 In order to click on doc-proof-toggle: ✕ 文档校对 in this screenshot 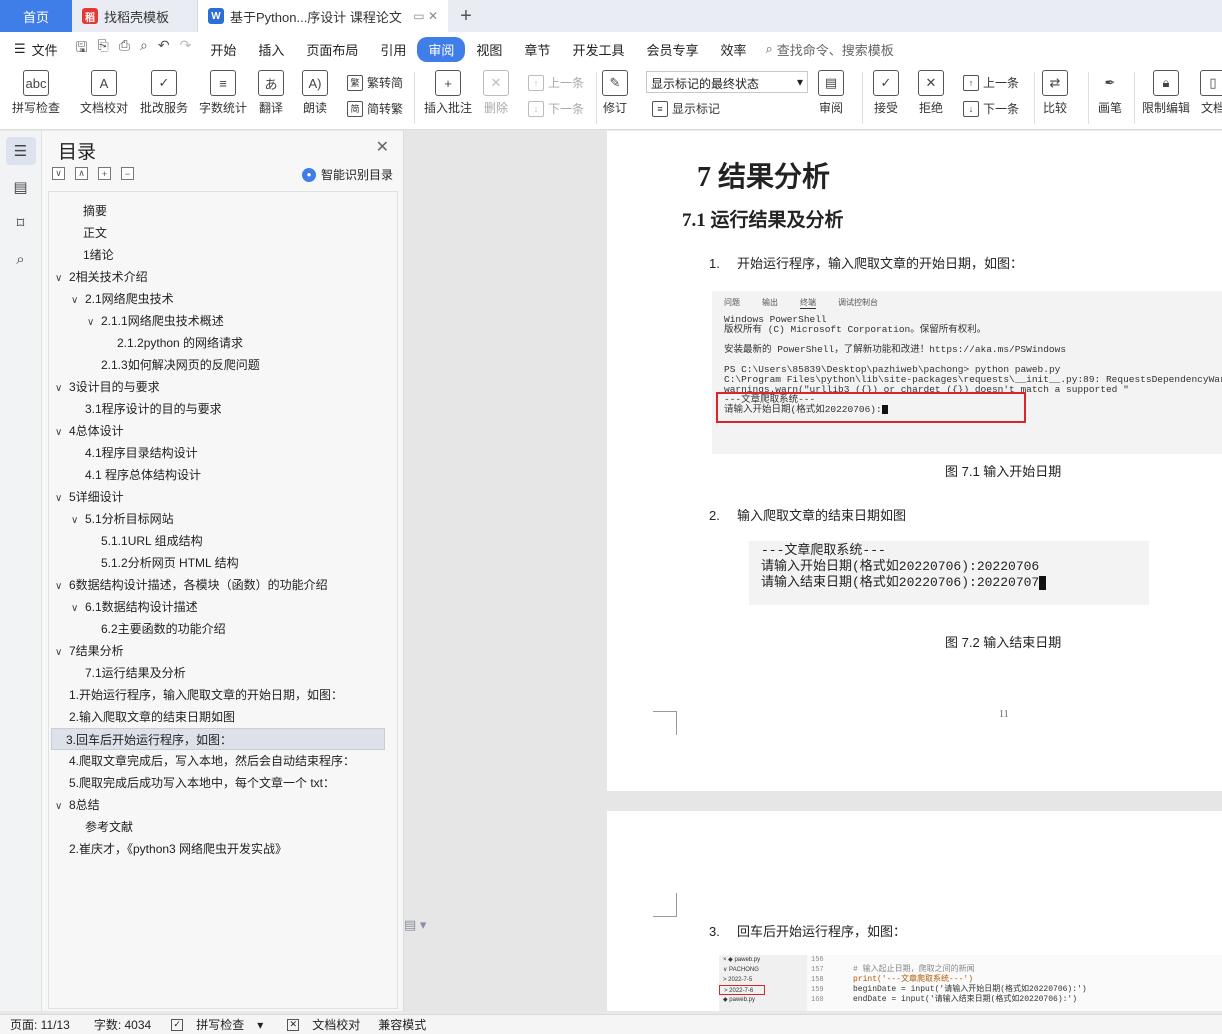, I will do `click(318, 1024)`.